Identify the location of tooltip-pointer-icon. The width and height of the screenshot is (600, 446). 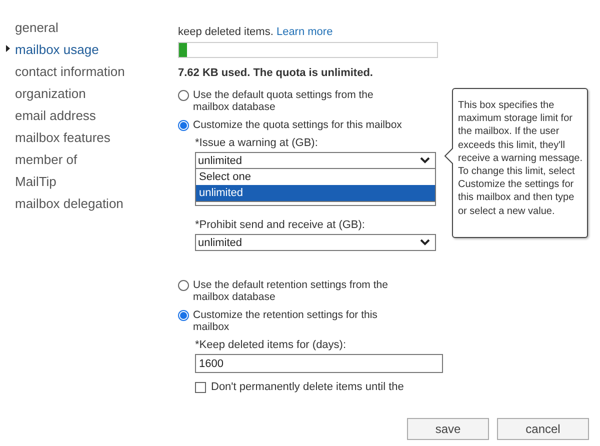
(448, 156).